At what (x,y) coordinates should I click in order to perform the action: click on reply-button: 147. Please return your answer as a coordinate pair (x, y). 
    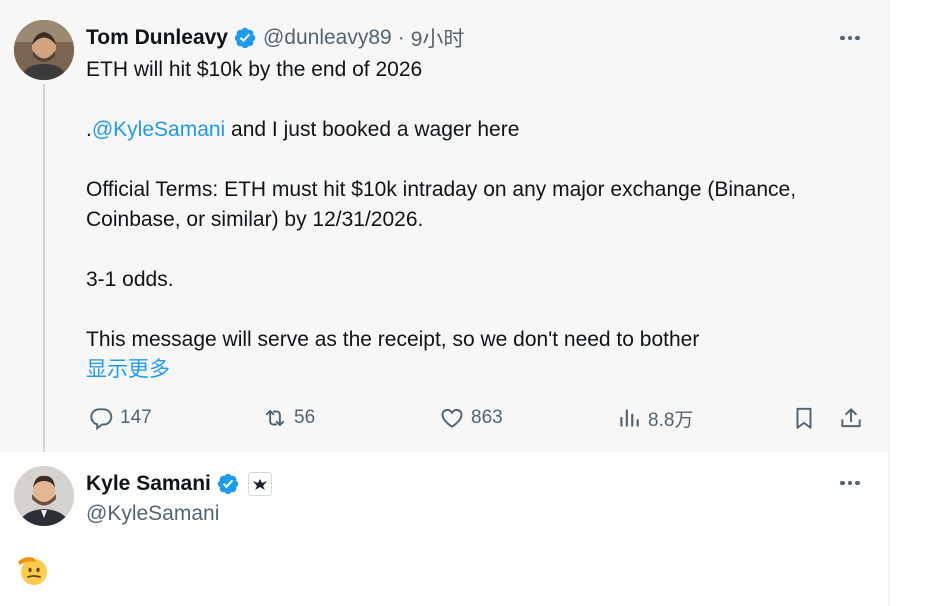
    Looking at the image, I should click on (120, 418).